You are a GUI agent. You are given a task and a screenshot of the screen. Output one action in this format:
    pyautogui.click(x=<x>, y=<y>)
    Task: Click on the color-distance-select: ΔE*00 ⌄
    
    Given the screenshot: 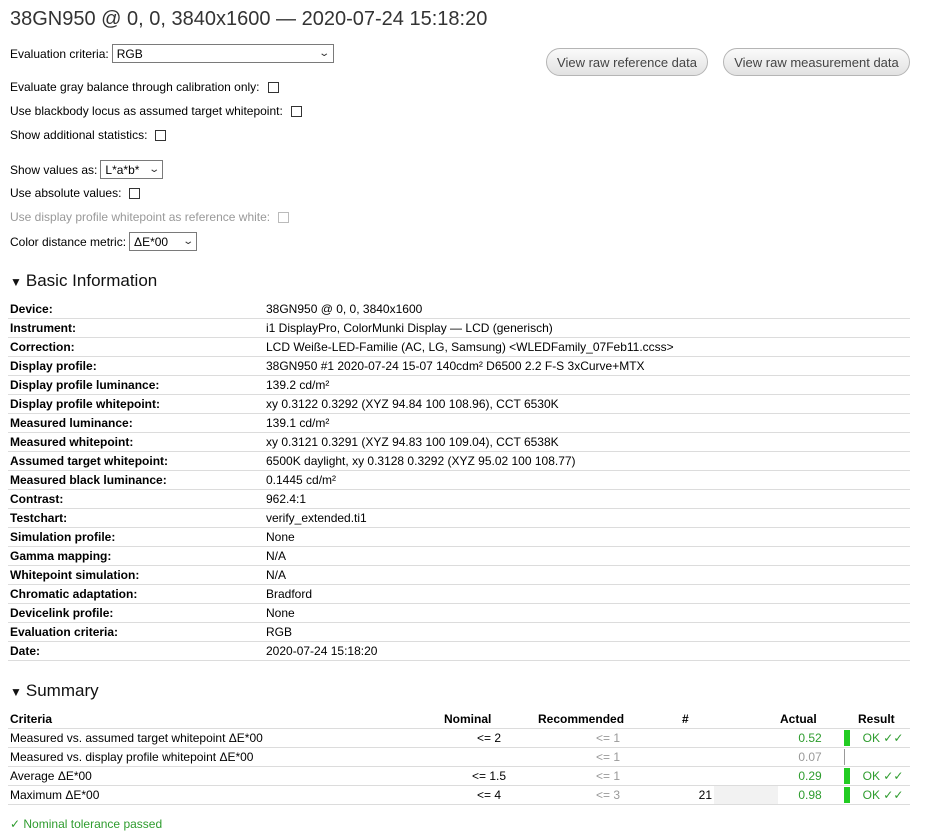 What is the action you would take?
    pyautogui.click(x=163, y=241)
    